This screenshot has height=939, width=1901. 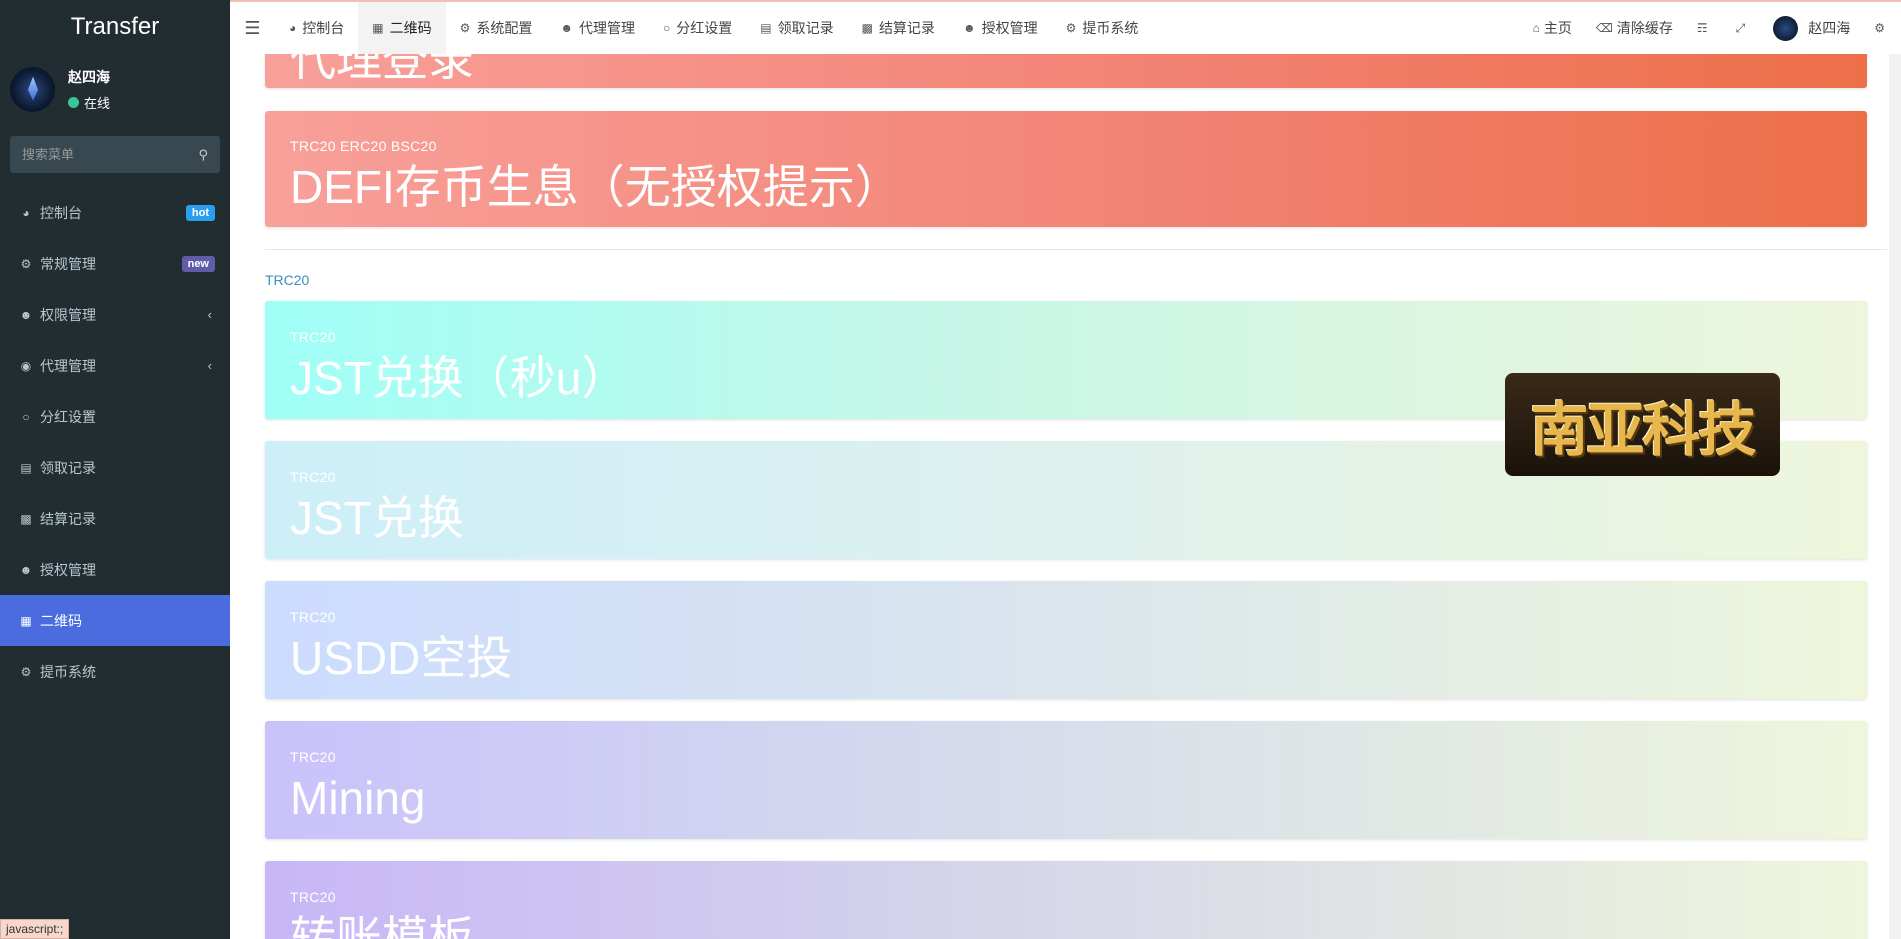 I want to click on sidebar-item-general: ⚙ 常规管理 new, so click(x=115, y=263).